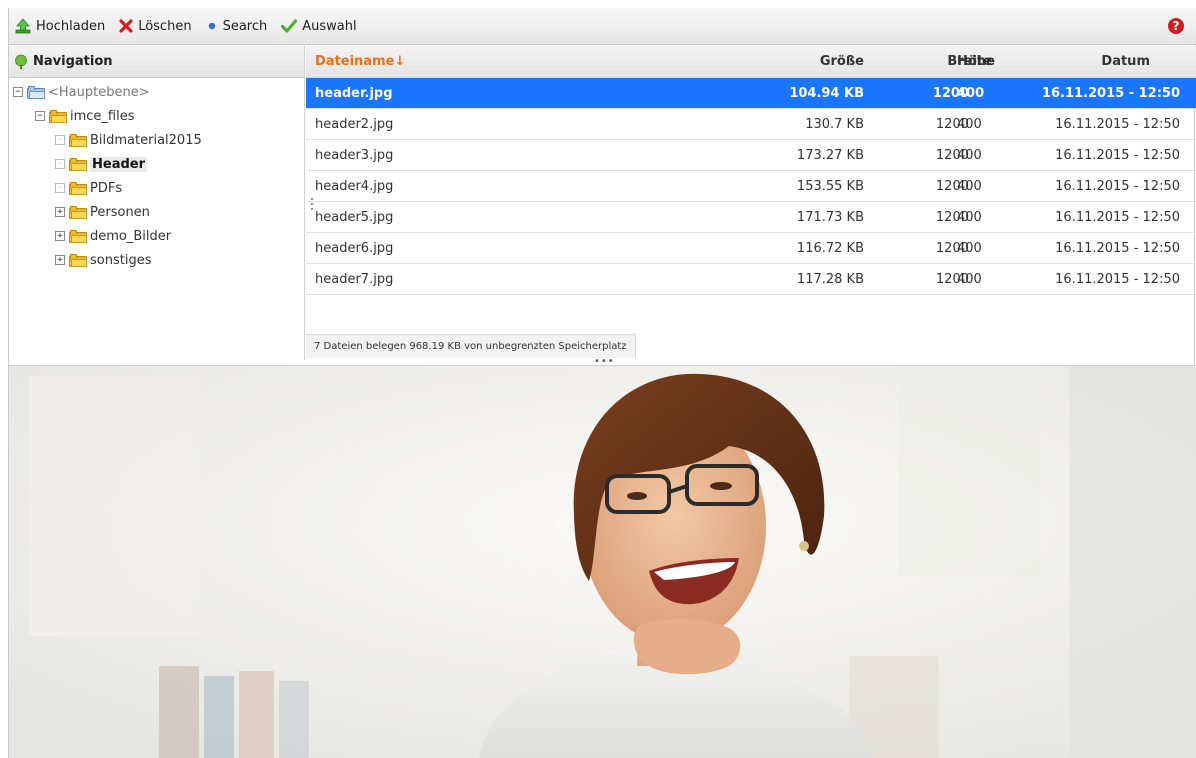 This screenshot has width=1196, height=758. What do you see at coordinates (21, 61) in the screenshot?
I see `tree-icon` at bounding box center [21, 61].